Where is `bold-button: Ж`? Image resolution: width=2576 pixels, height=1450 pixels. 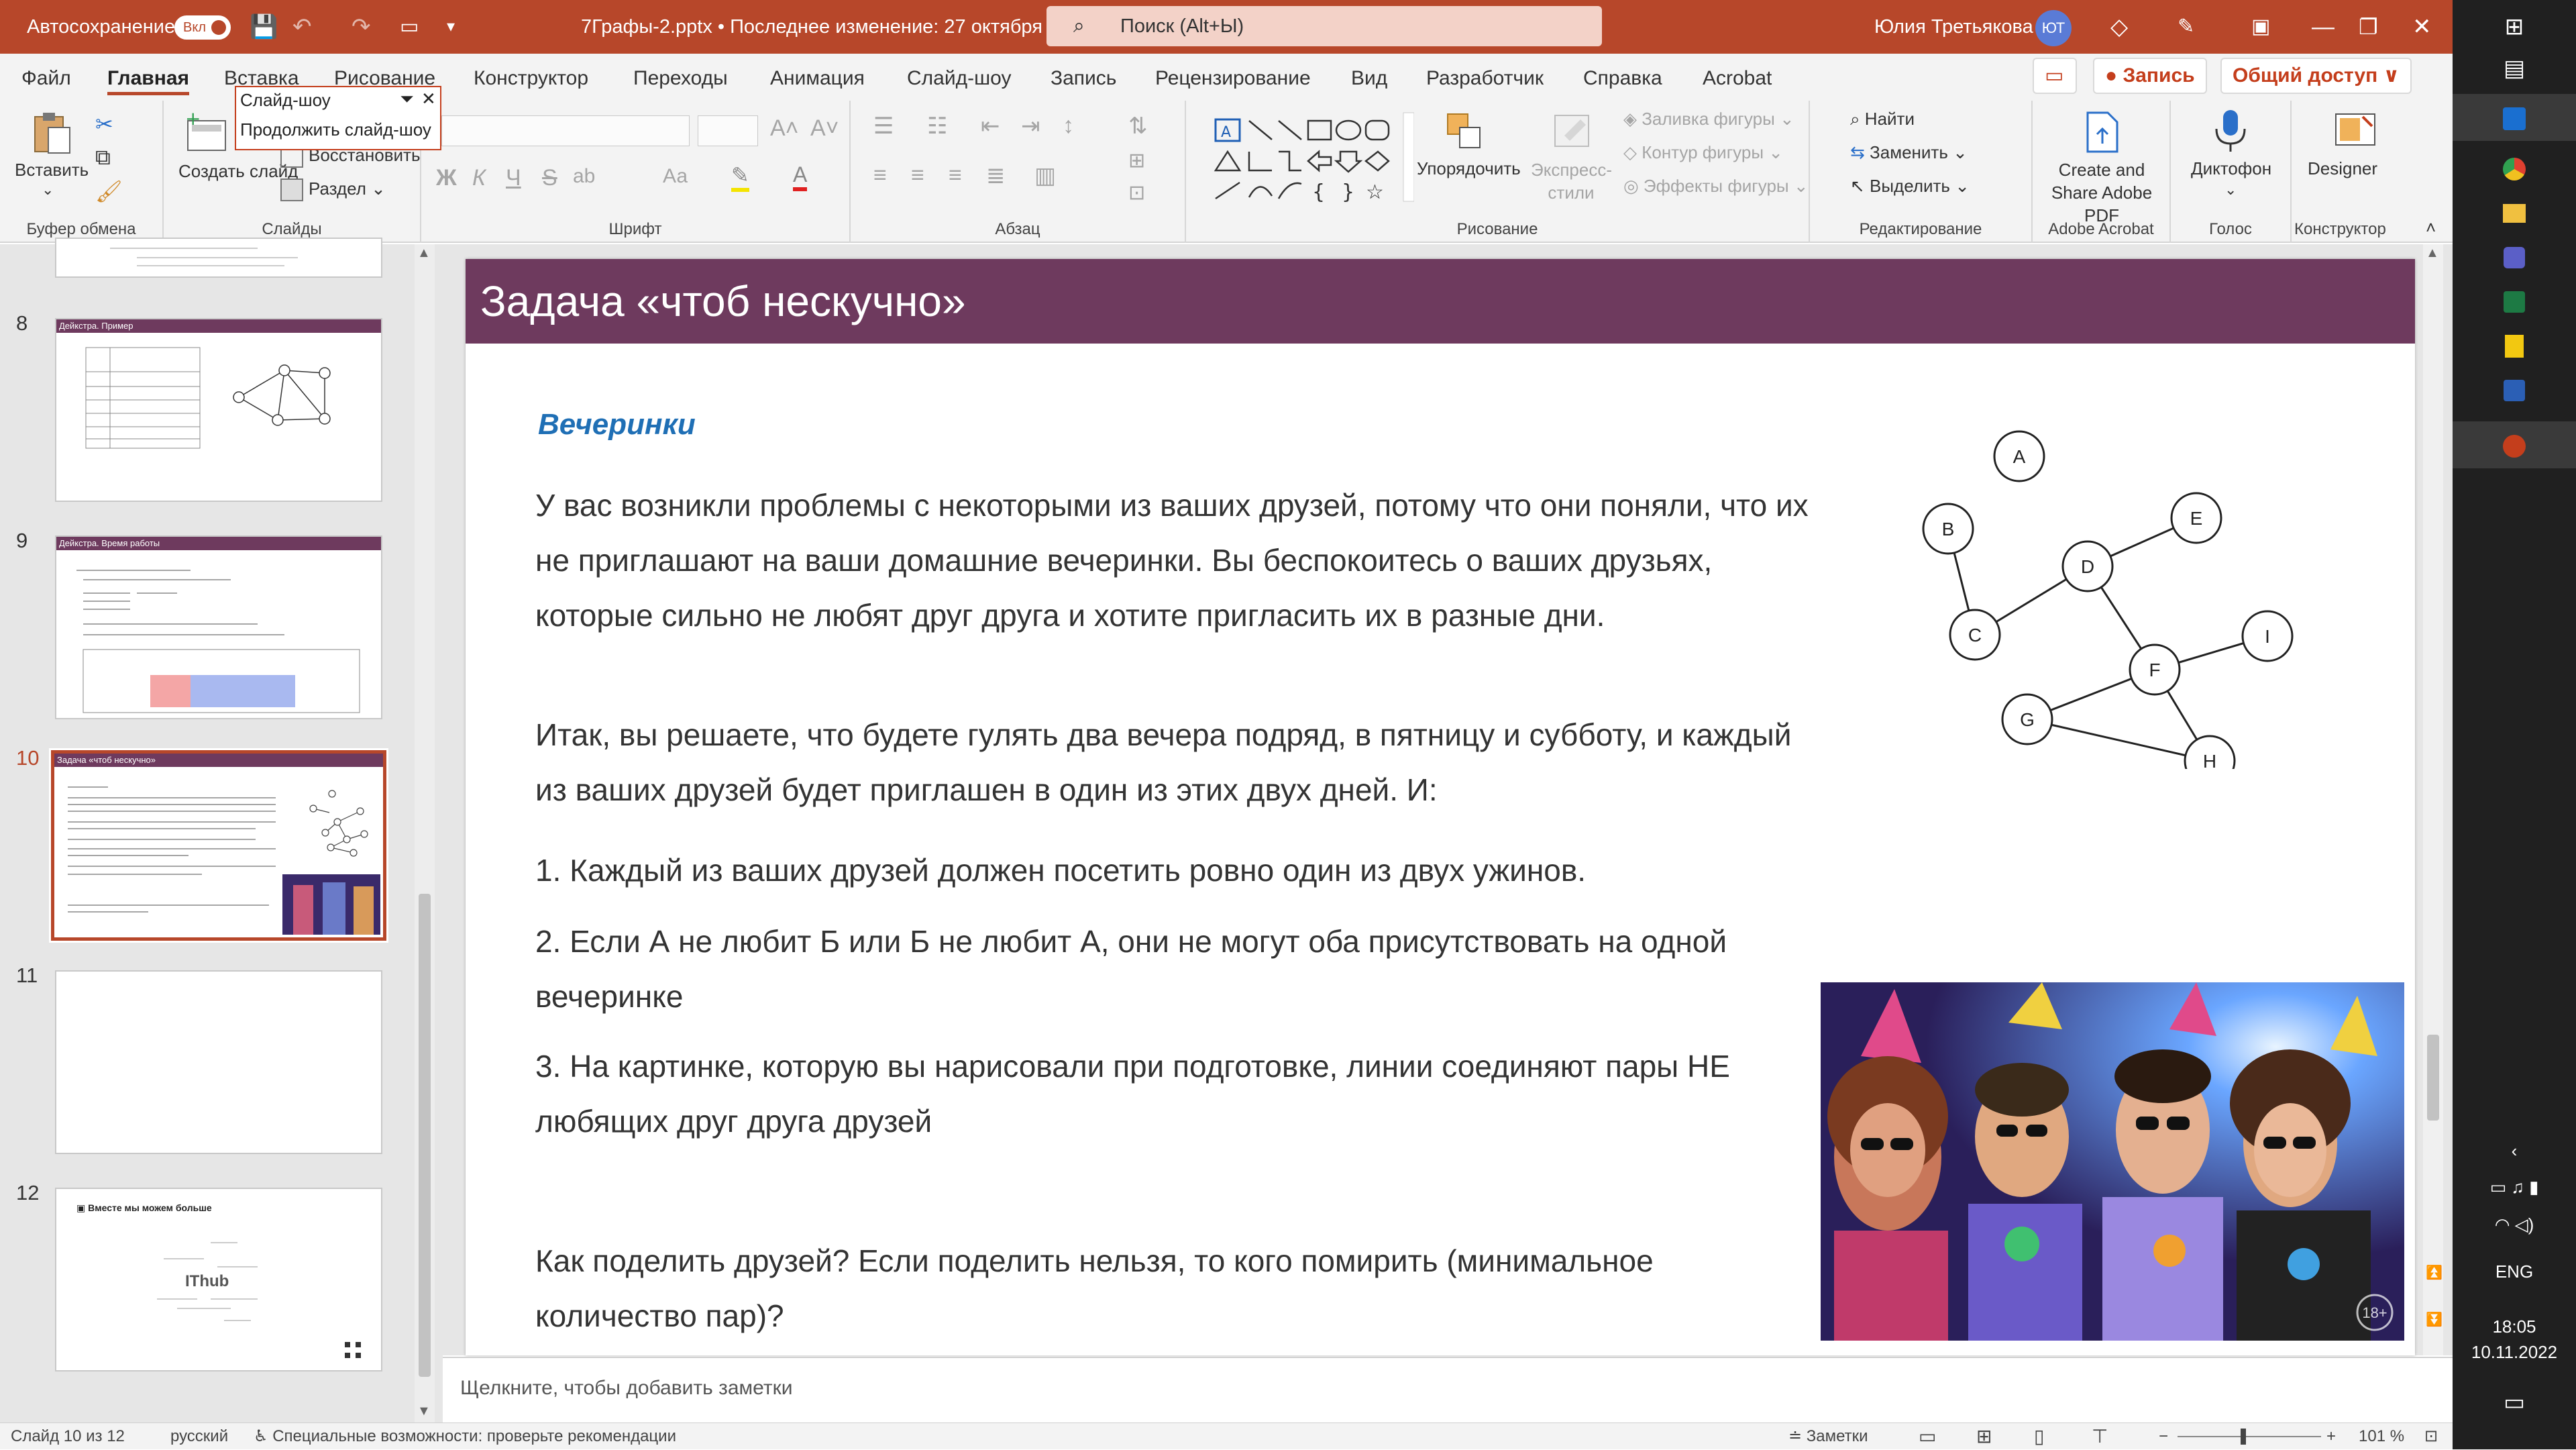
bold-button: Ж is located at coordinates (446, 178).